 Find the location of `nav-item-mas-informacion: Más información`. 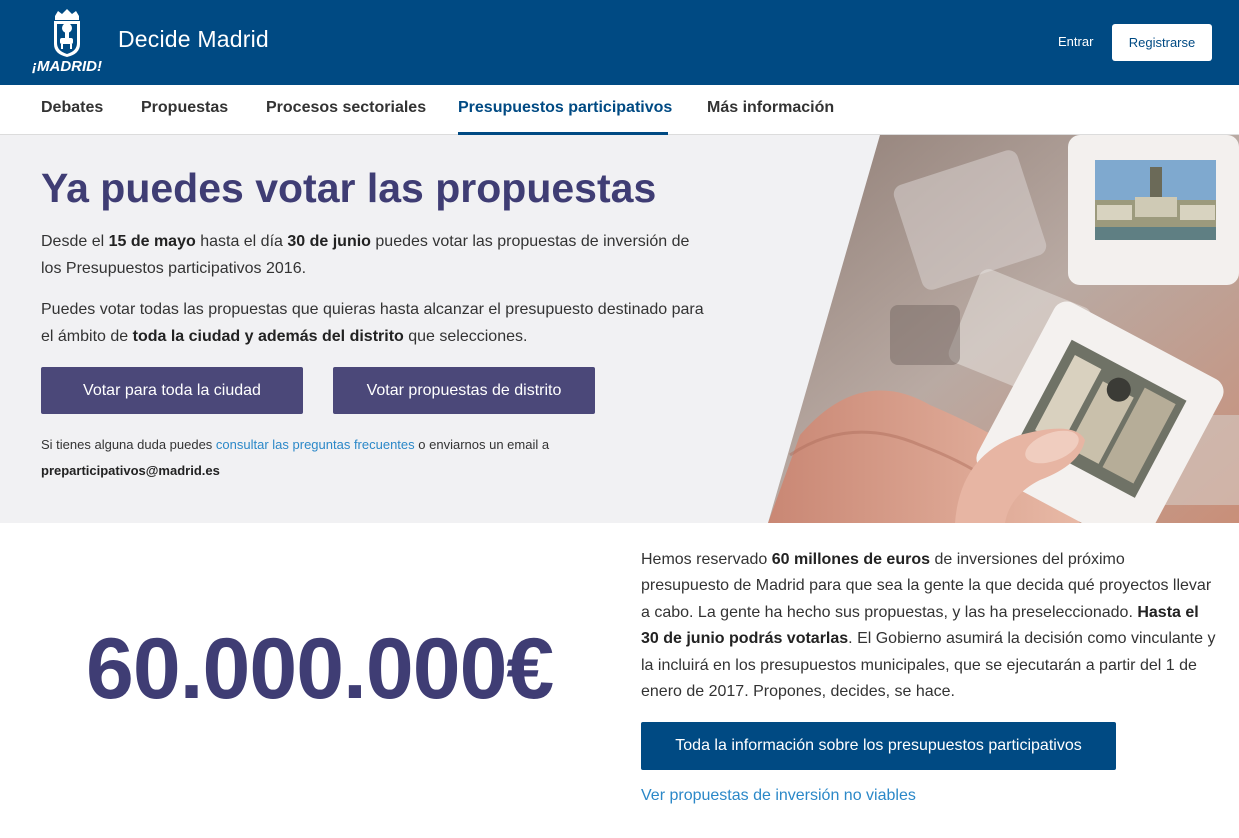

nav-item-mas-informacion: Más información is located at coordinates (770, 108).